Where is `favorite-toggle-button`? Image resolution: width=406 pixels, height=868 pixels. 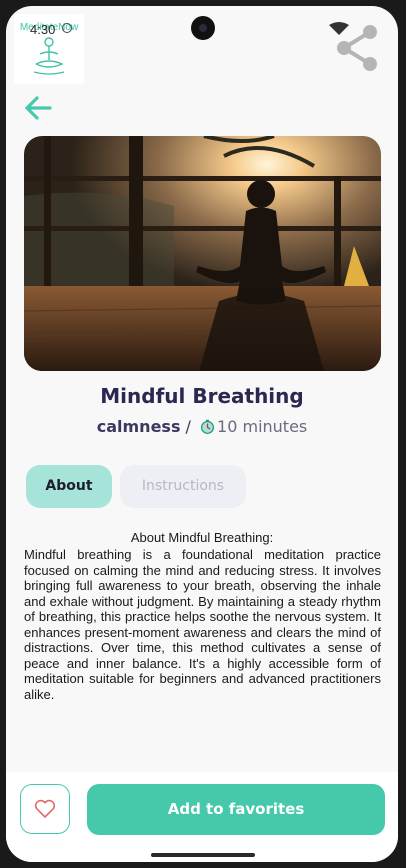 favorite-toggle-button is located at coordinates (45, 809).